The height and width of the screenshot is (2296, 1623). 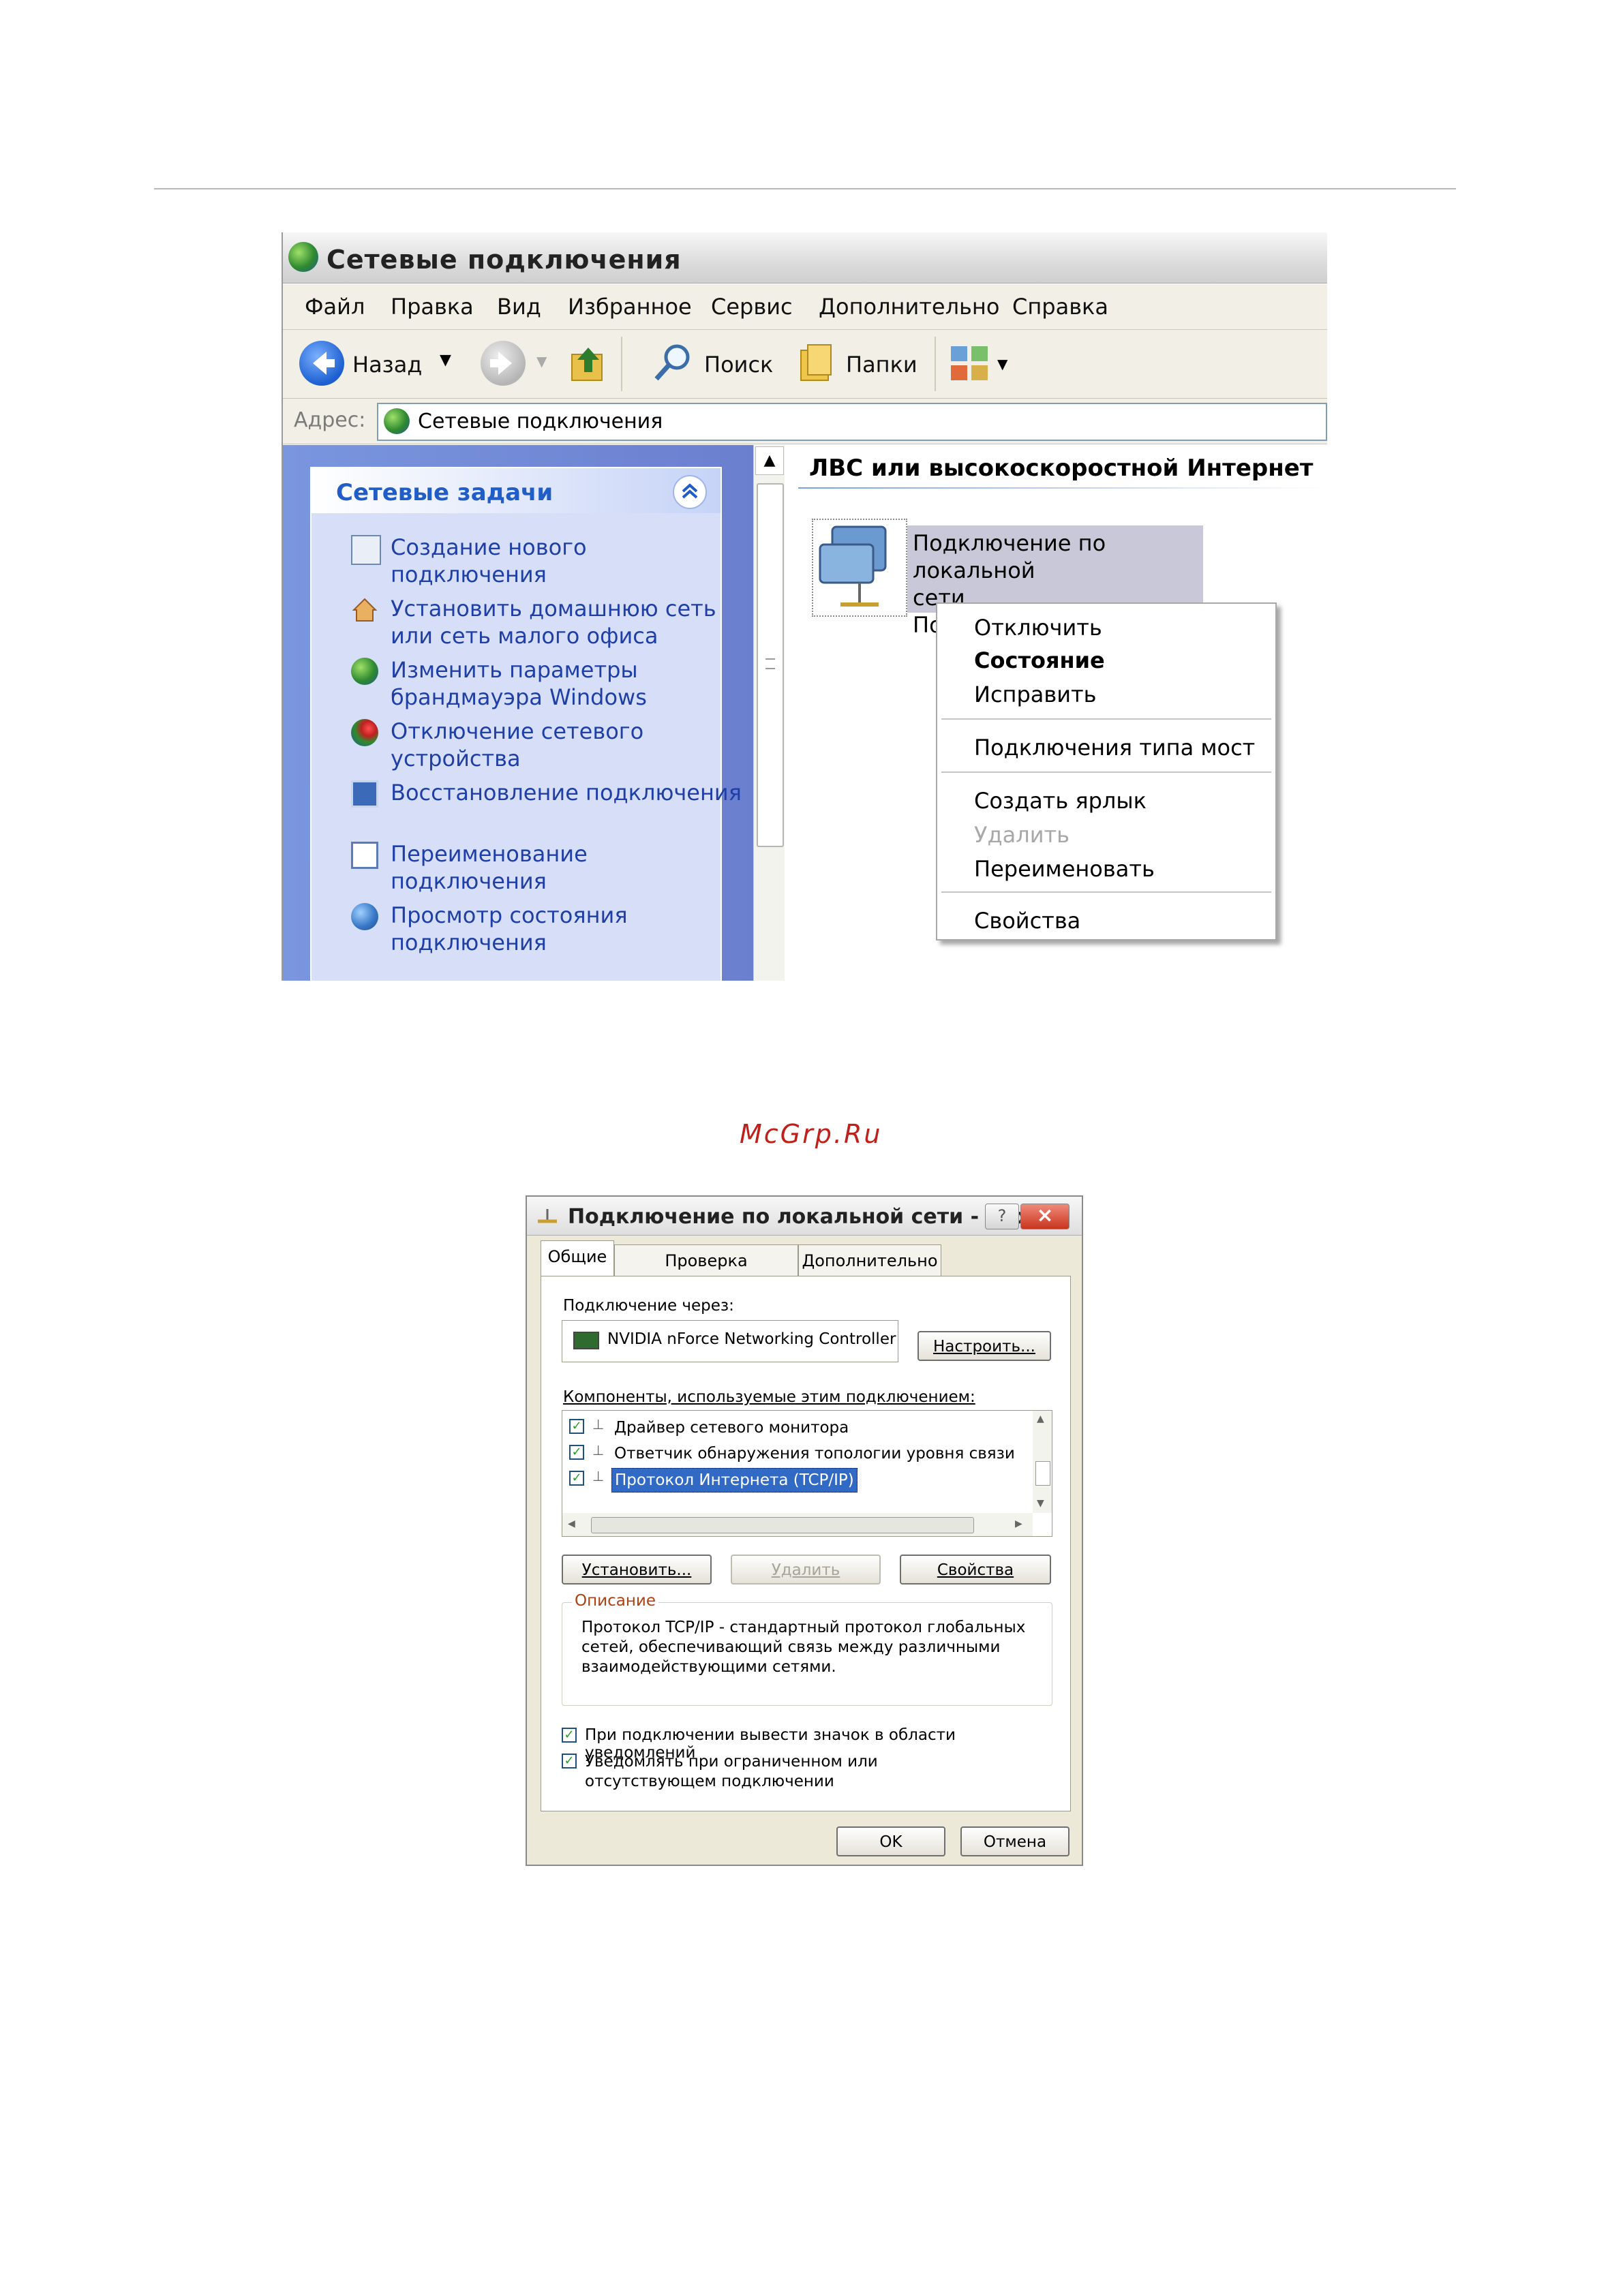 I want to click on disable-device-icon, so click(x=364, y=732).